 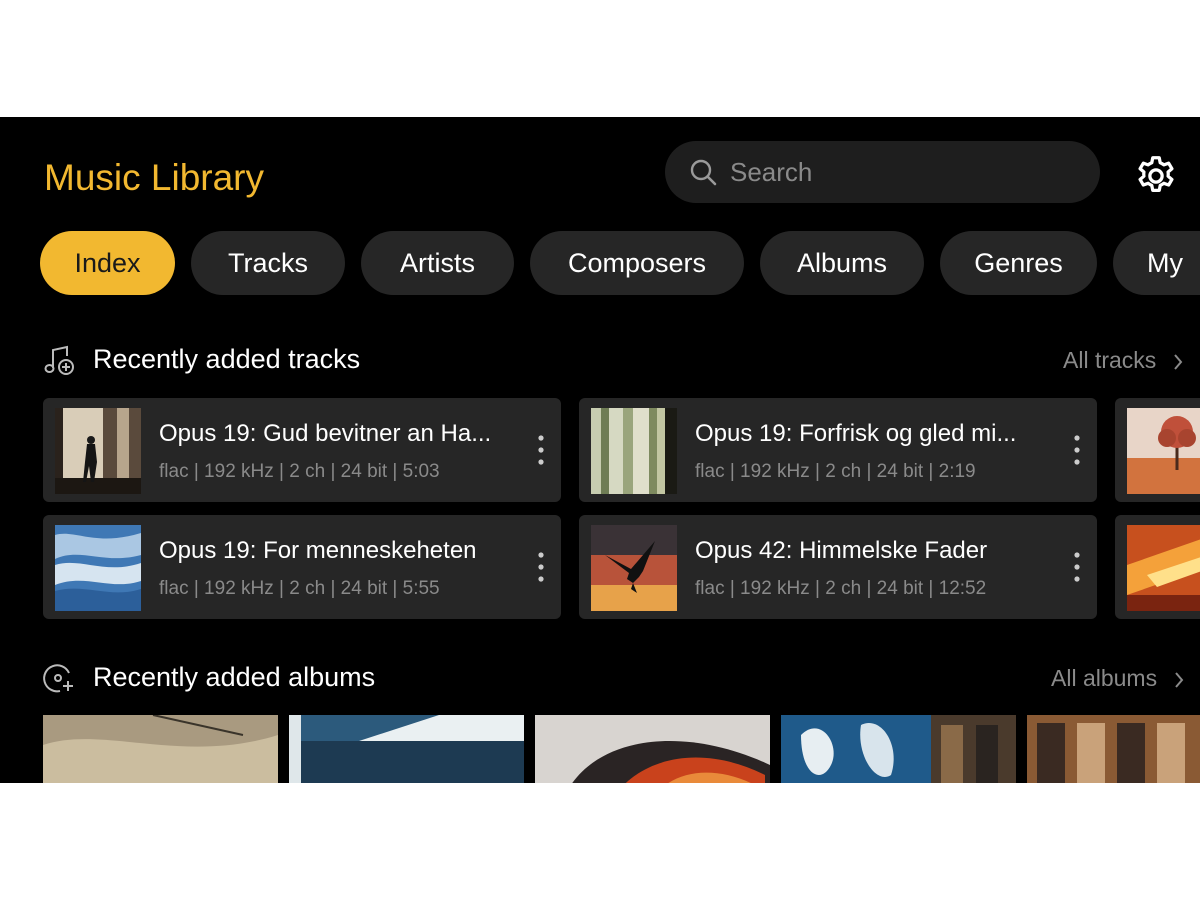 I want to click on track-title: Opus 42: Himmelske Fader, so click(x=841, y=550).